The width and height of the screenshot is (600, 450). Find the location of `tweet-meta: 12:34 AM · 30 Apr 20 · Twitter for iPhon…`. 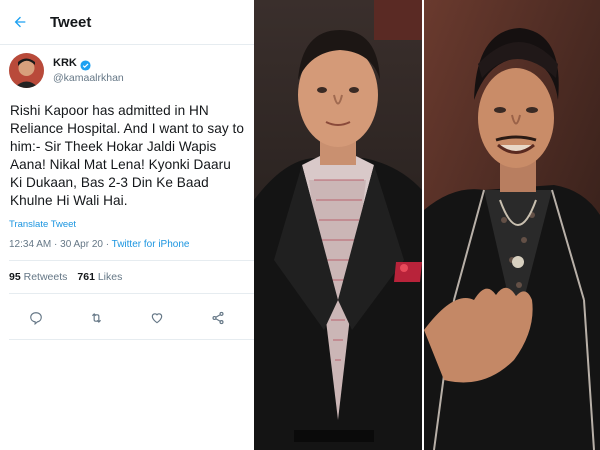

tweet-meta: 12:34 AM · 30 Apr 20 · Twitter for iPhon… is located at coordinates (127, 240).